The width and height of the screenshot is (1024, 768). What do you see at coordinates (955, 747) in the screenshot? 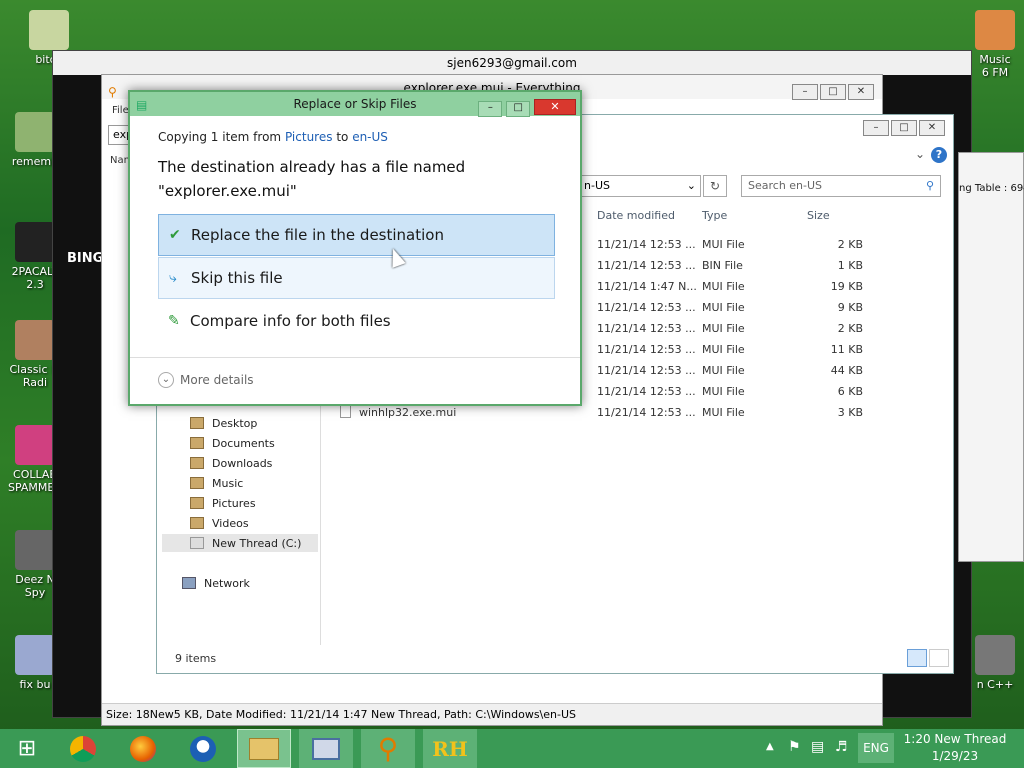
I see `clock: 1:20 New Thread 1/29/23` at bounding box center [955, 747].